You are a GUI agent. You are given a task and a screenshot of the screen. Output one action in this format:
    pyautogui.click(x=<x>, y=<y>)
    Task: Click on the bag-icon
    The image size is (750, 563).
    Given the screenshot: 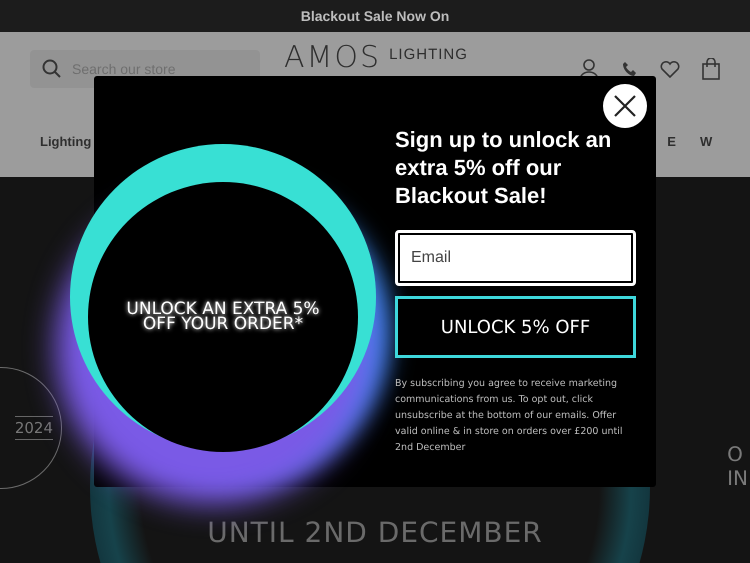 What is the action you would take?
    pyautogui.click(x=711, y=69)
    